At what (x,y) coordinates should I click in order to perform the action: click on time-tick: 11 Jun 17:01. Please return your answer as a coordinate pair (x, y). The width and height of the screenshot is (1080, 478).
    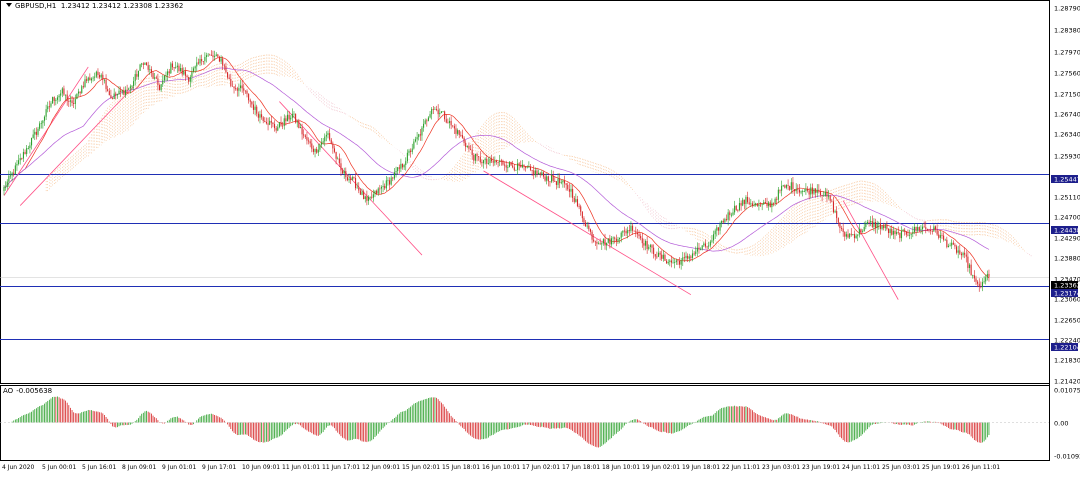
    Looking at the image, I should click on (341, 467).